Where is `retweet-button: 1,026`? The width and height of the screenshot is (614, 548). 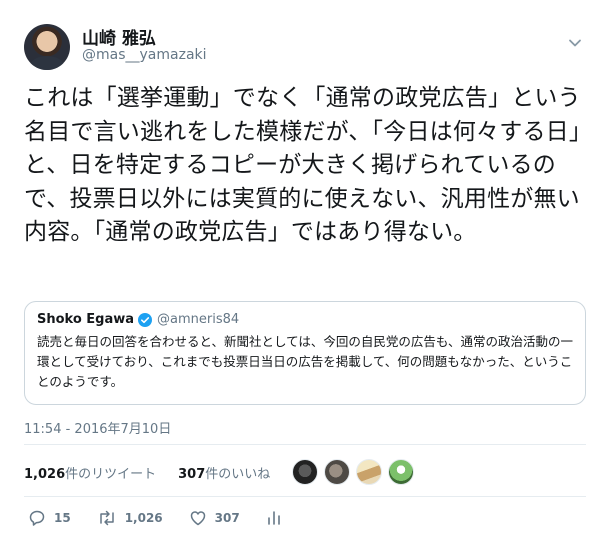 retweet-button: 1,026 is located at coordinates (130, 518).